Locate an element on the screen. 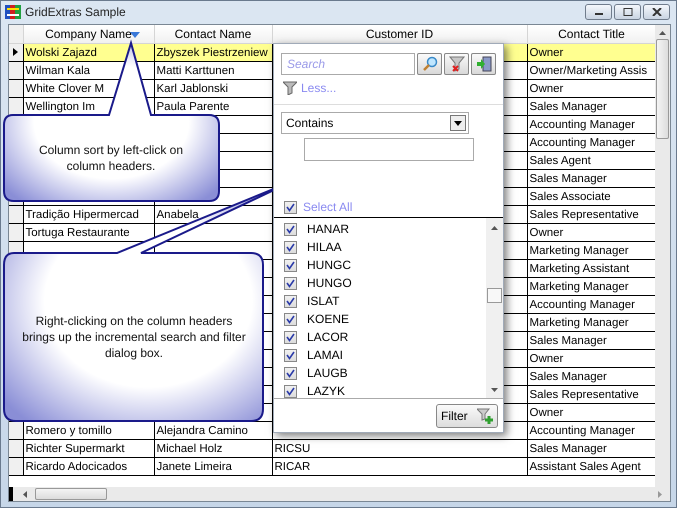 This screenshot has height=508, width=677. table-cell: Sales Associate is located at coordinates (570, 196).